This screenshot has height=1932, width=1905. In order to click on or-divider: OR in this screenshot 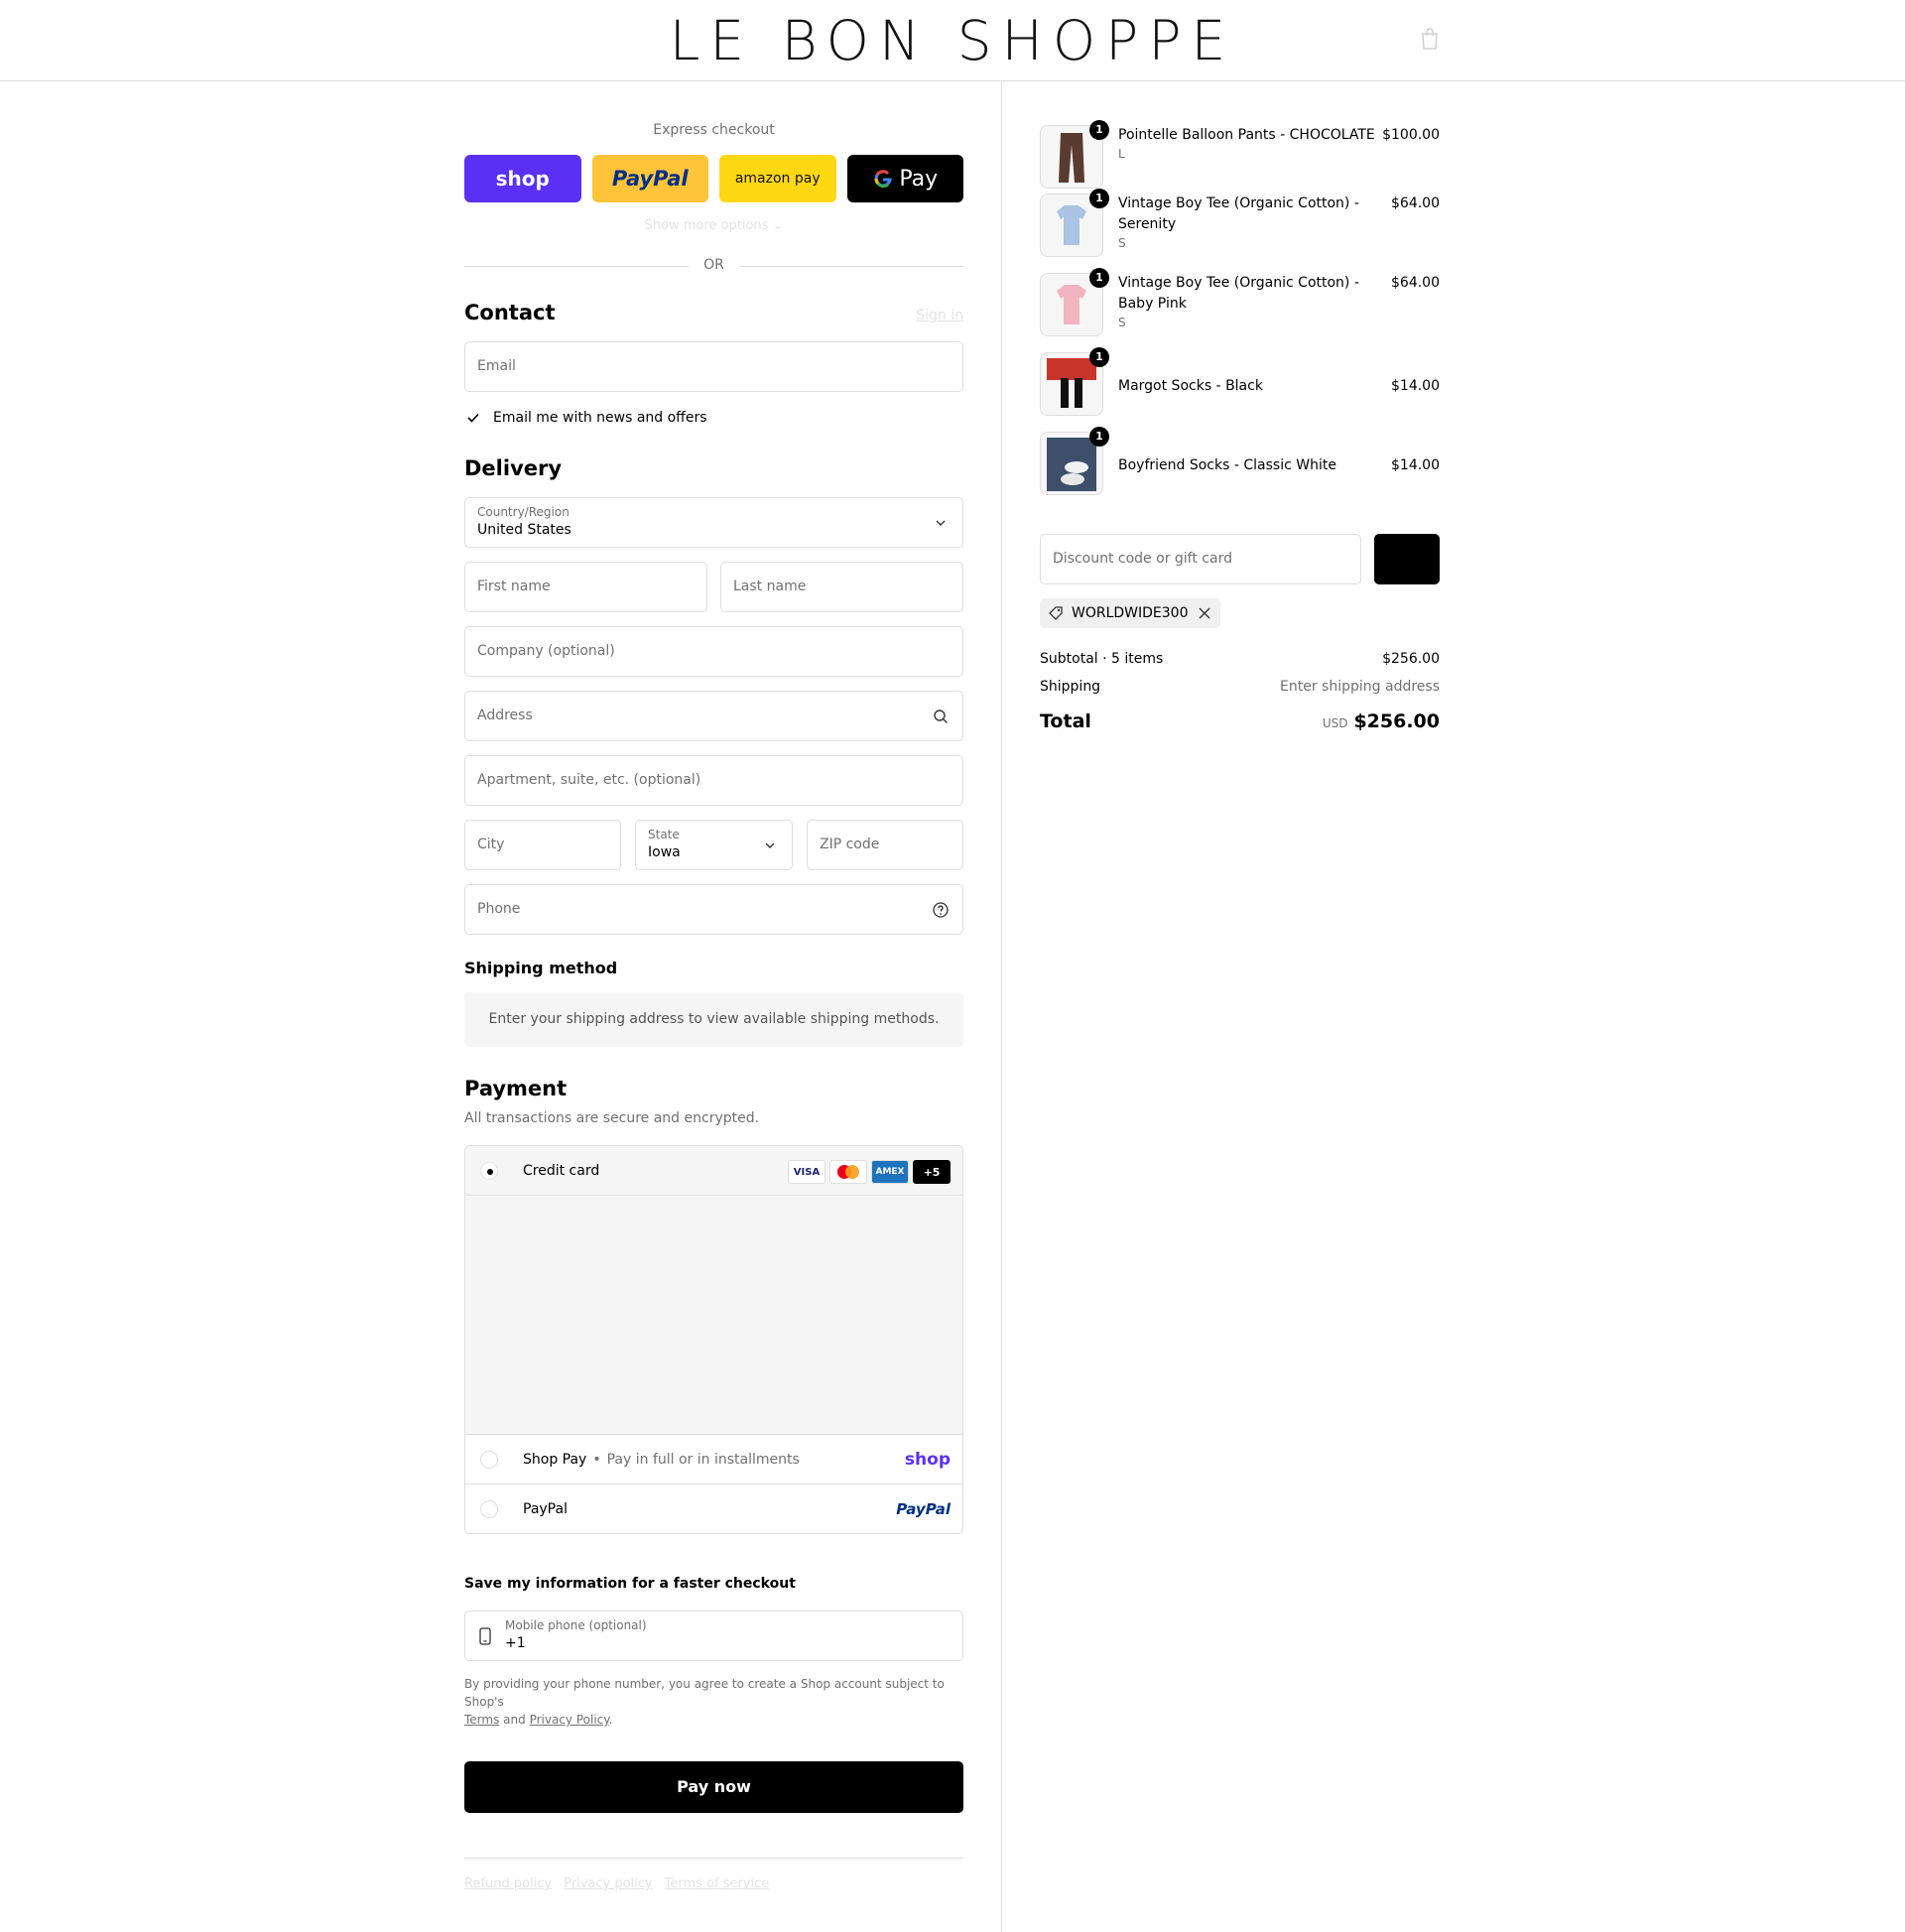, I will do `click(713, 266)`.